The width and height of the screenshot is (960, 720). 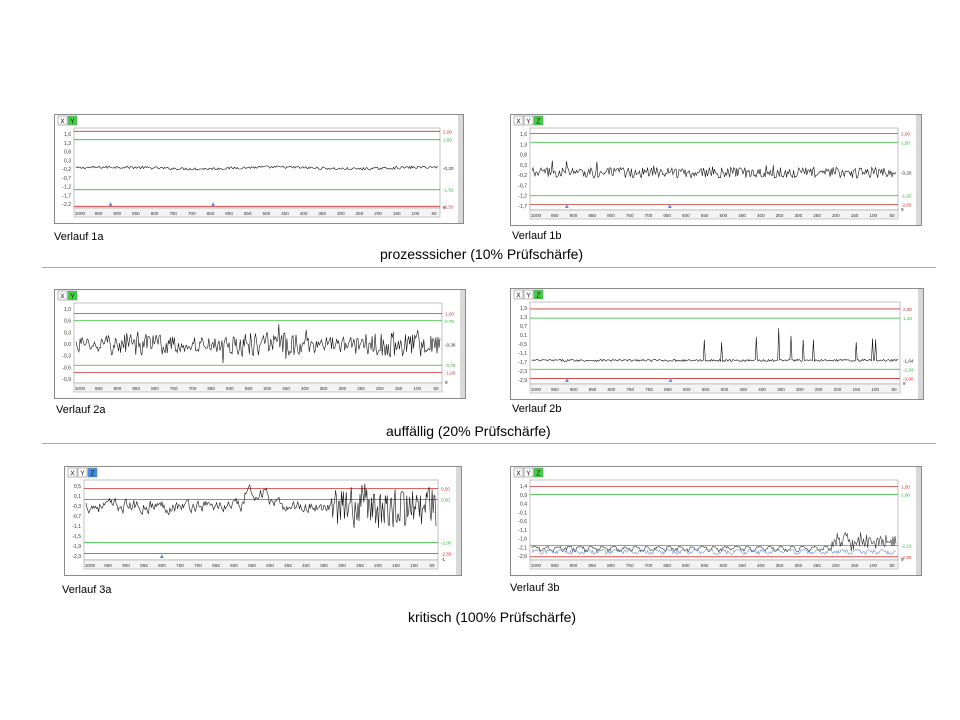 What do you see at coordinates (492, 617) in the screenshot?
I see `section-title-3: kritisch (100% Prüfschärfe)` at bounding box center [492, 617].